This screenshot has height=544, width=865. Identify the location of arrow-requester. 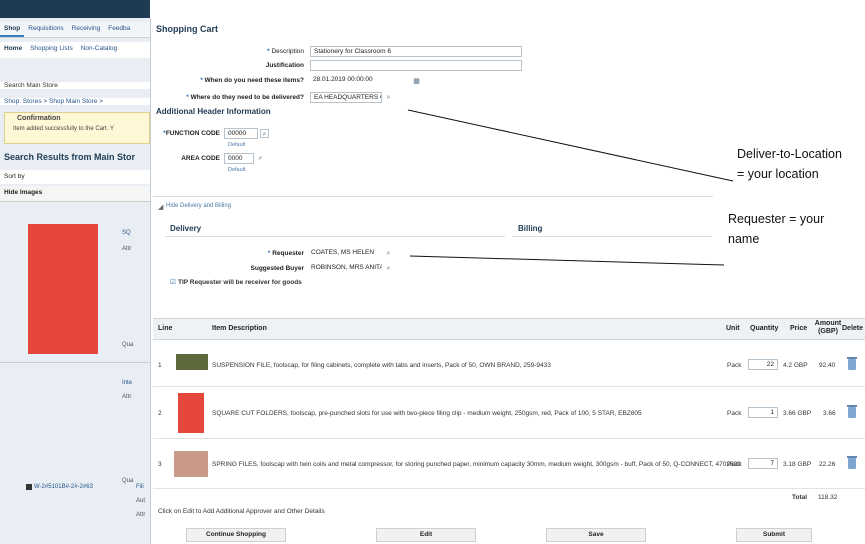
(567, 260).